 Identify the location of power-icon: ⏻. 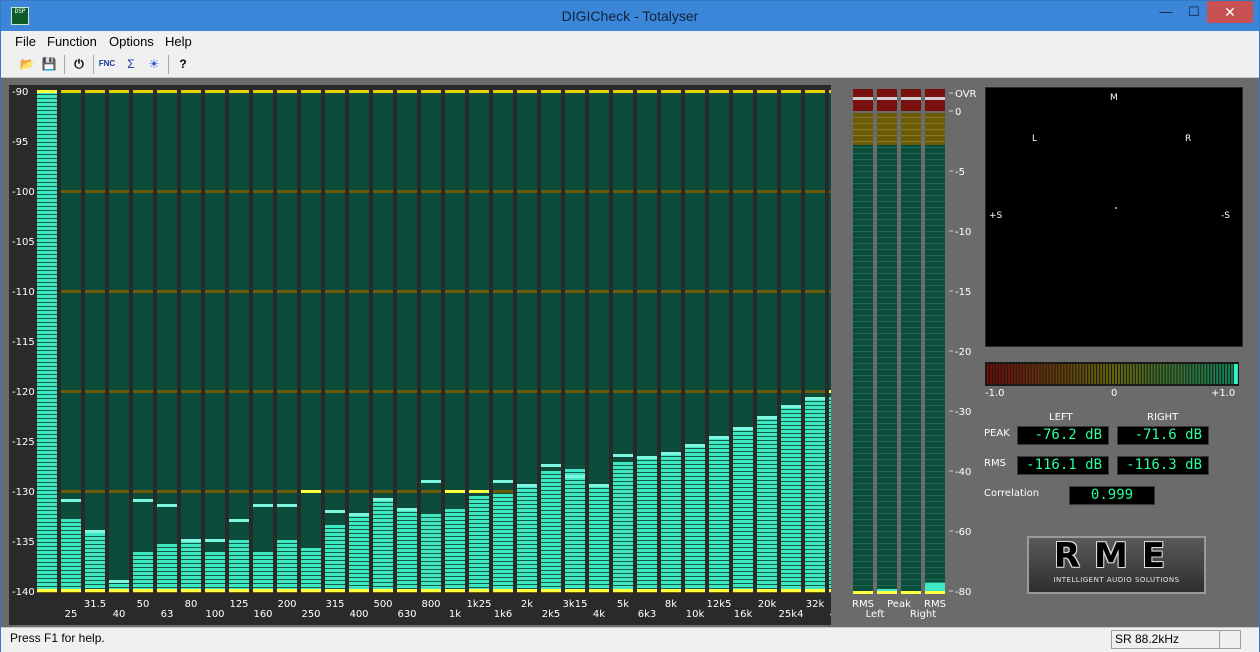
(79, 64).